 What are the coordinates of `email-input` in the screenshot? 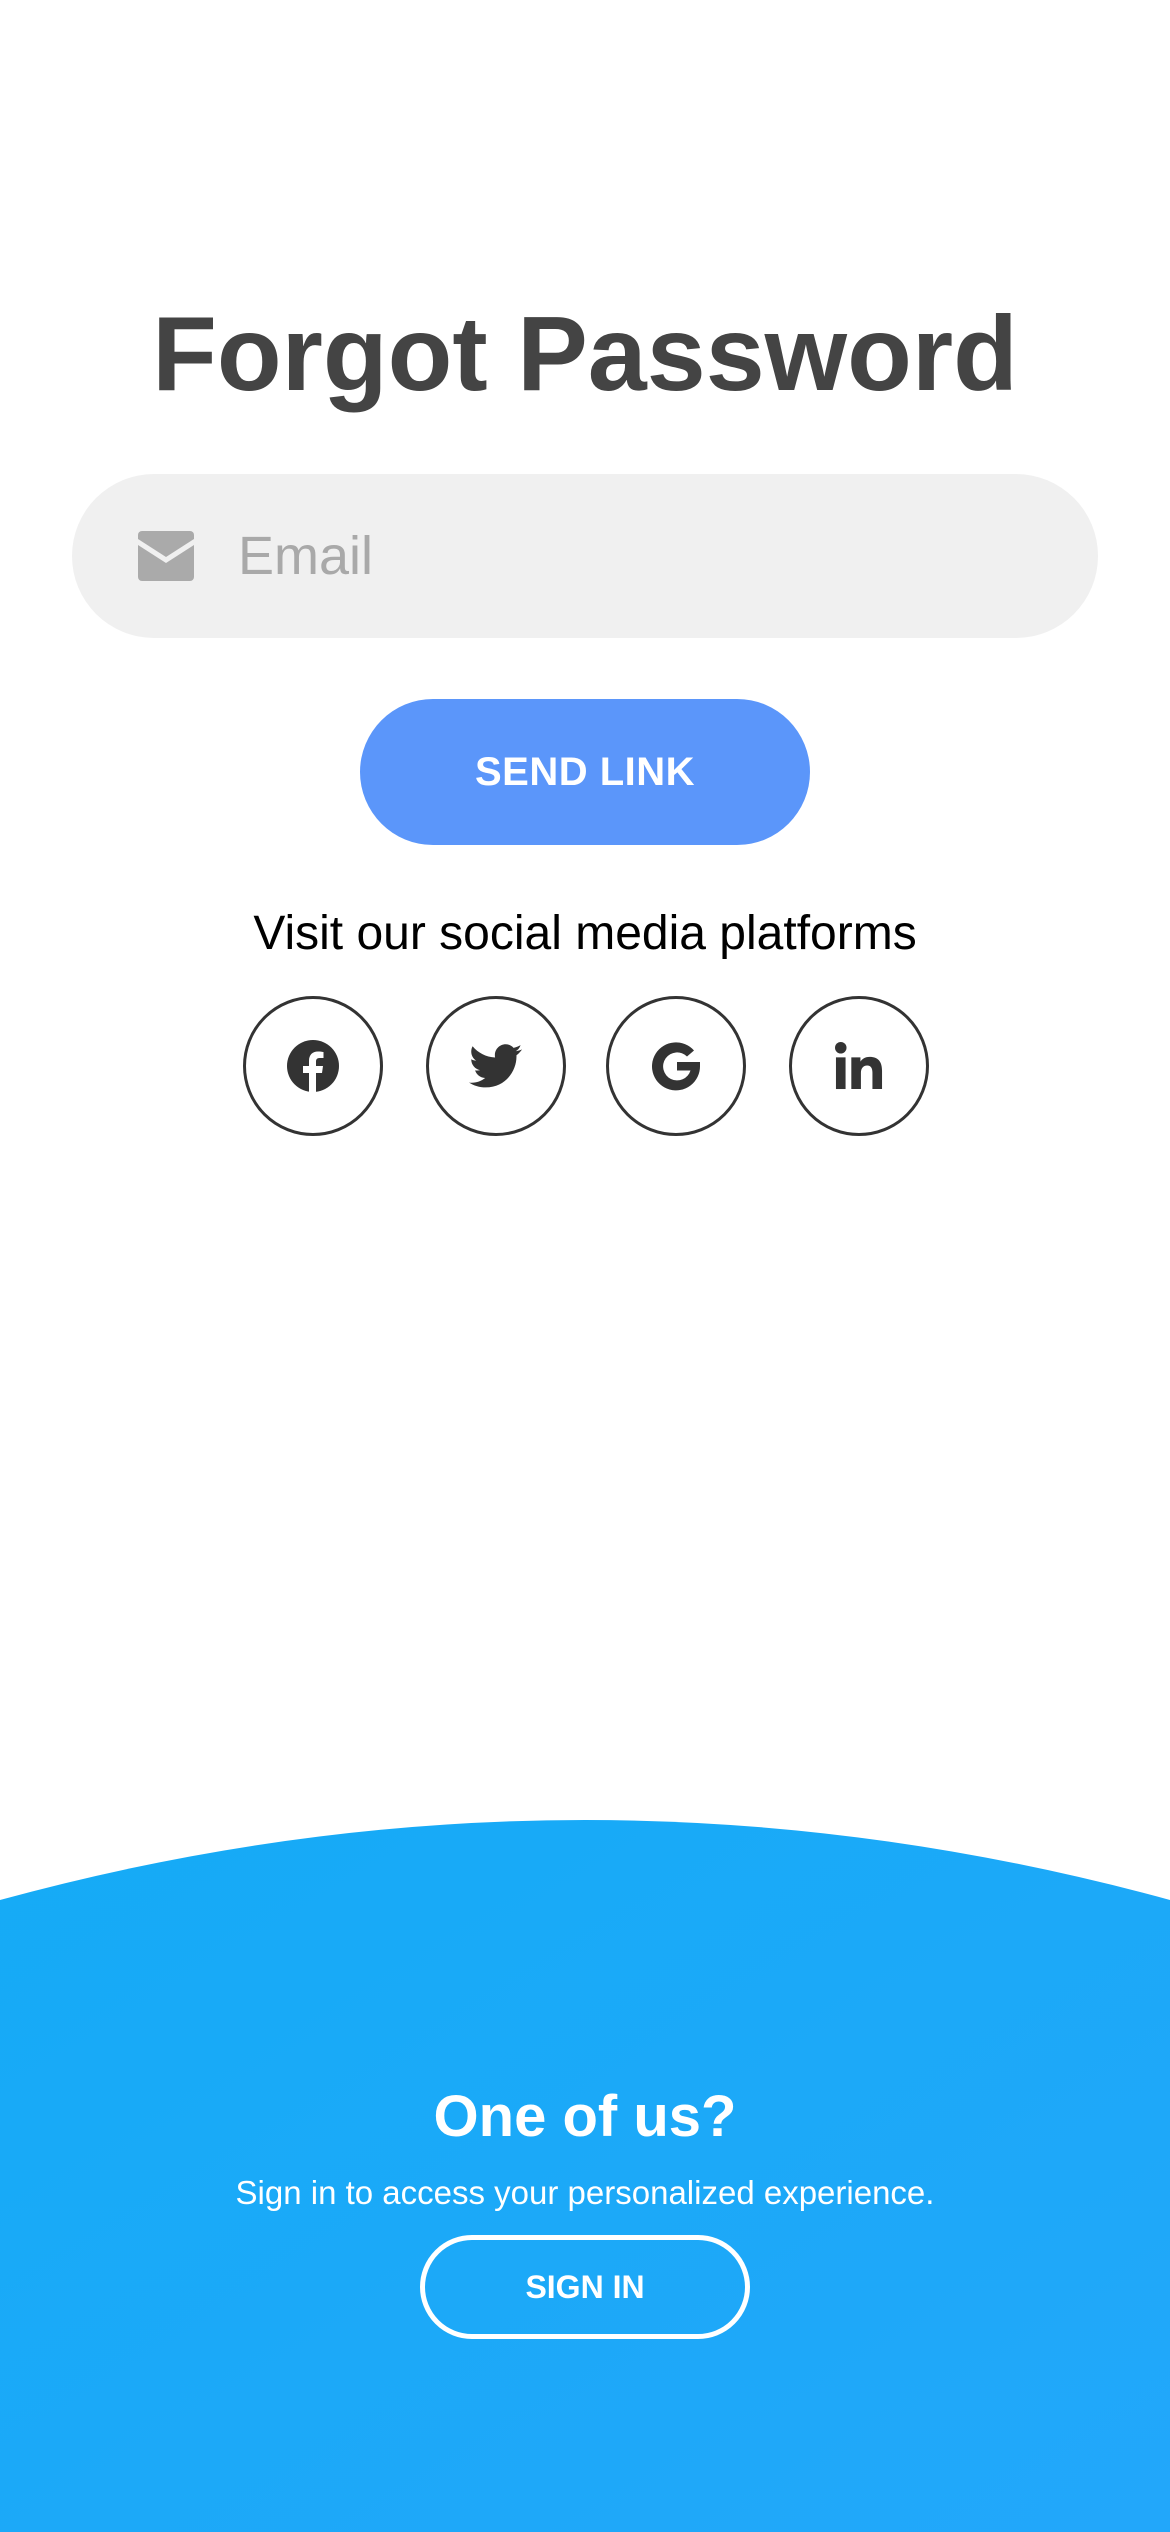 It's located at (648, 556).